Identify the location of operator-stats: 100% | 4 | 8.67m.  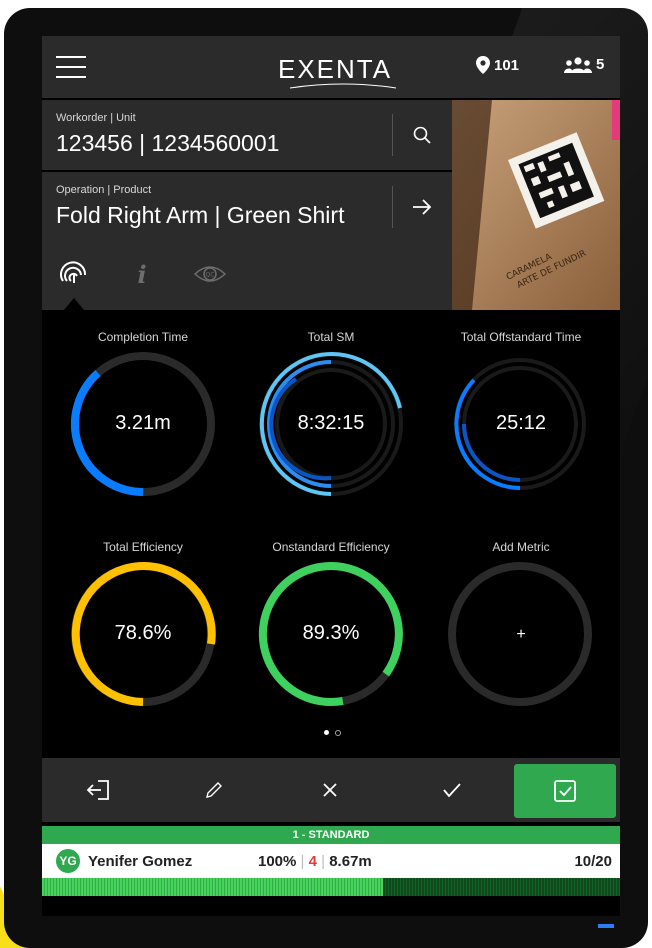
(315, 861).